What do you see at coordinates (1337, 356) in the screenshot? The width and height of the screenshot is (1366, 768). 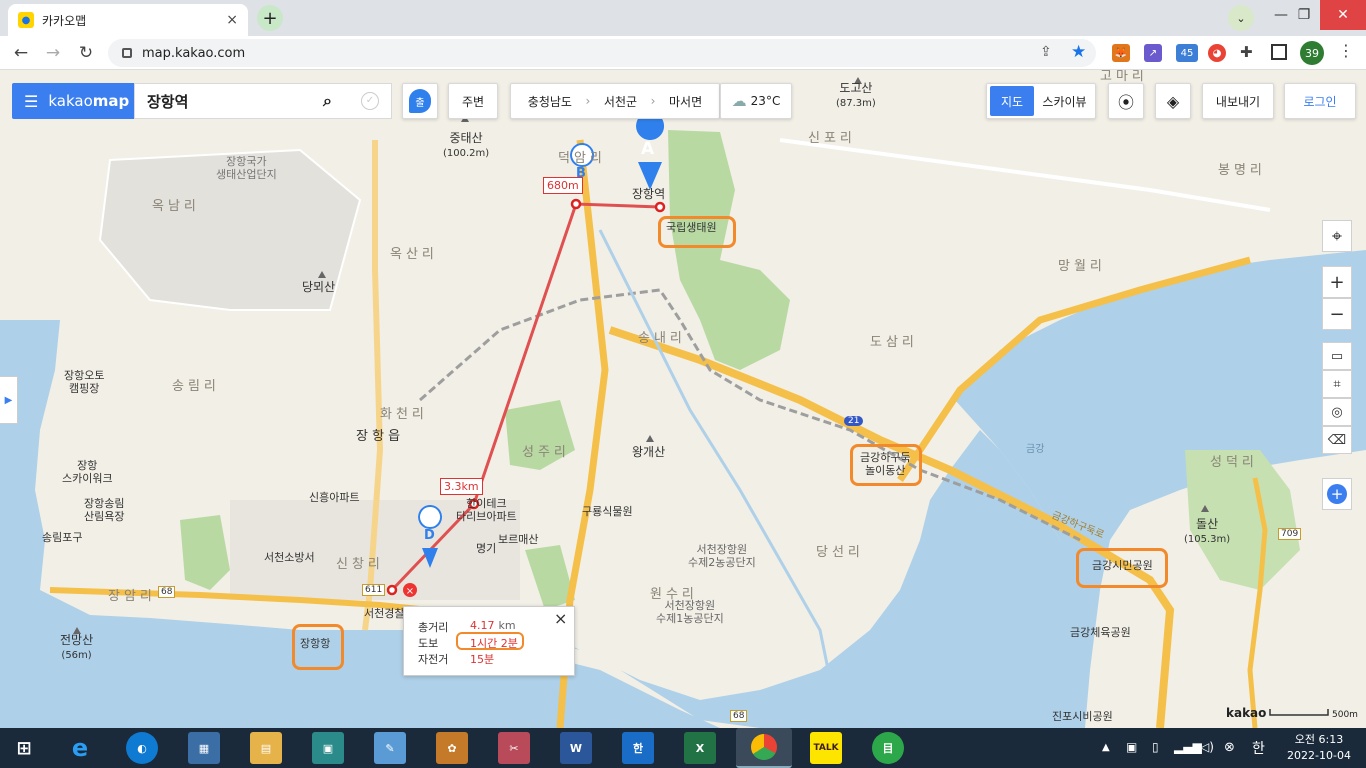 I see `ruler-icon: ▭` at bounding box center [1337, 356].